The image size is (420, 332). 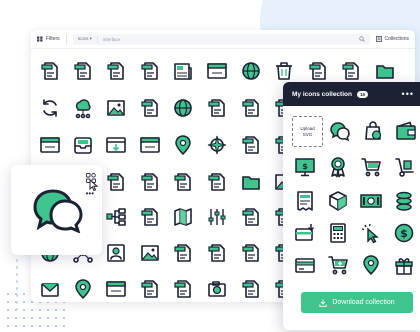 What do you see at coordinates (404, 201) in the screenshot?
I see `coins-icon` at bounding box center [404, 201].